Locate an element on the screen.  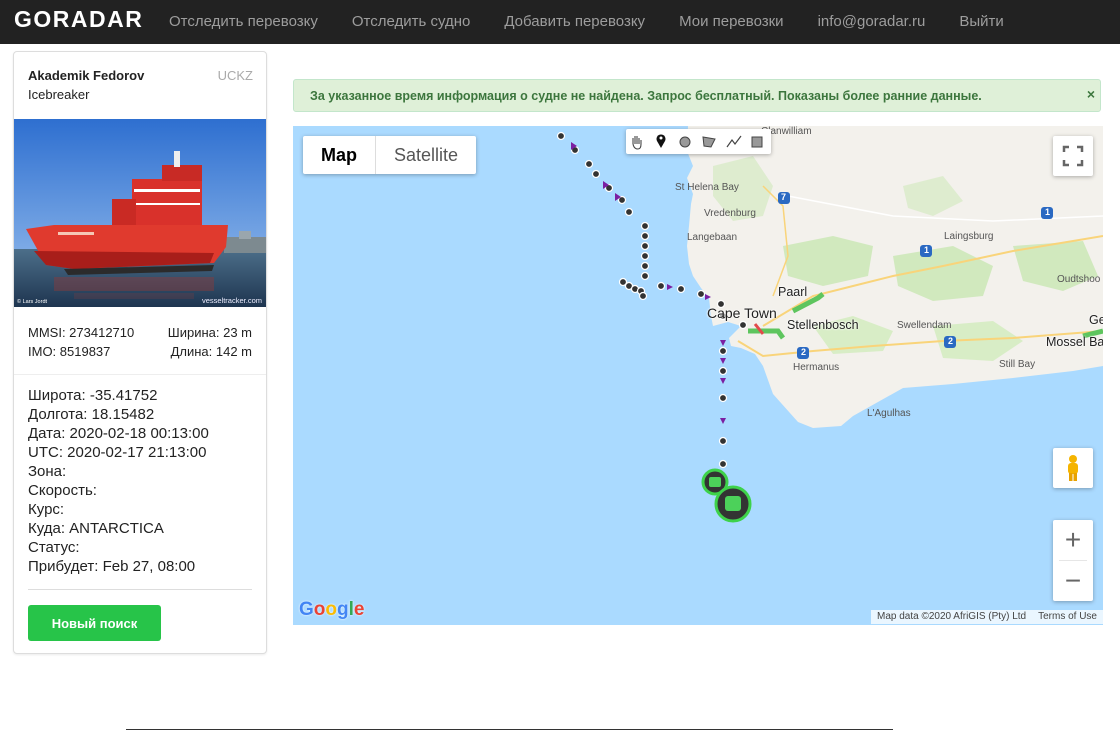
pegman-icon is located at coordinates (1073, 468).